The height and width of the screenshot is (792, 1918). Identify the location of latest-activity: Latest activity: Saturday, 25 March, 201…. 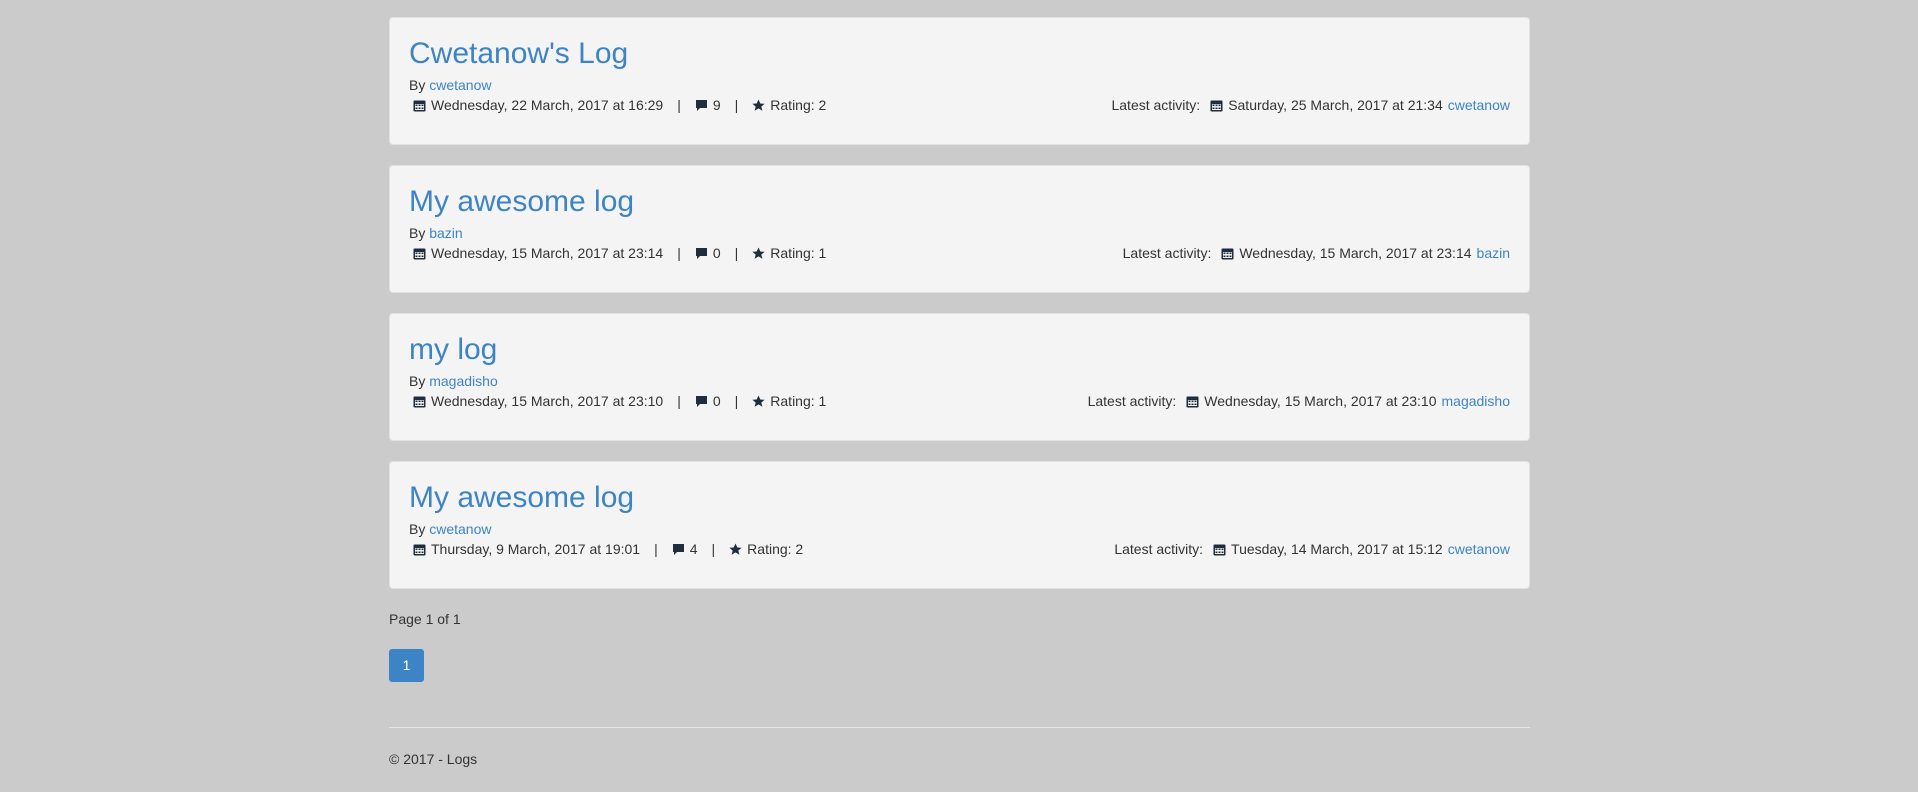
(1310, 105).